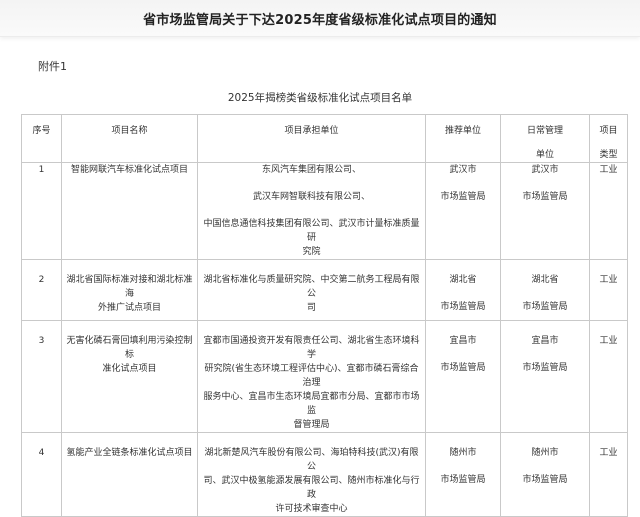  What do you see at coordinates (129, 290) in the screenshot?
I see `row-name: 湖北省国际标准对接和湖北标准海 外推广试点项目` at bounding box center [129, 290].